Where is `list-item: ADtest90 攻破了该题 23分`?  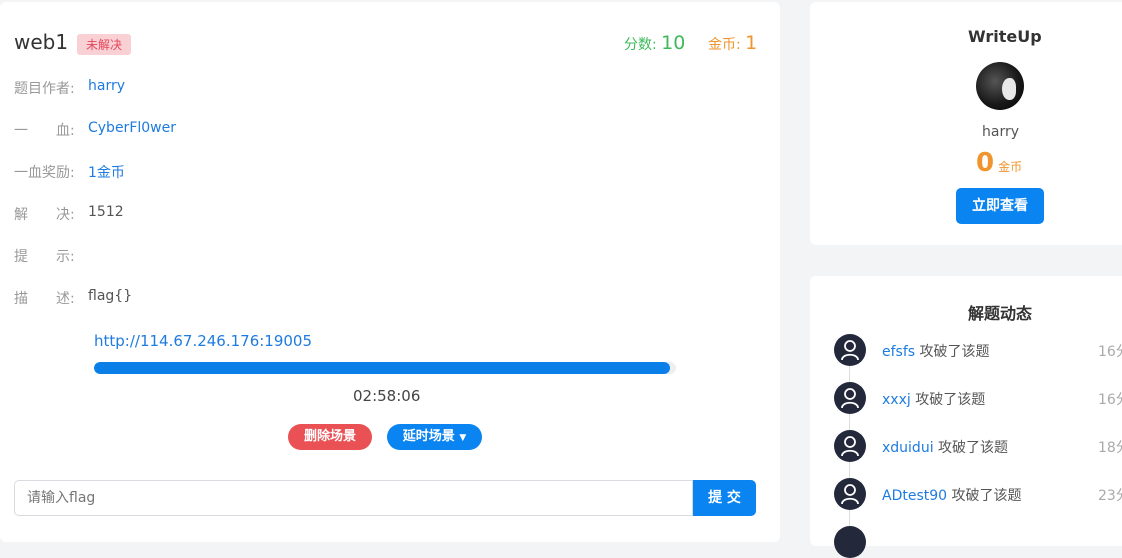 list-item: ADtest90 攻破了该题 23分 is located at coordinates (978, 494).